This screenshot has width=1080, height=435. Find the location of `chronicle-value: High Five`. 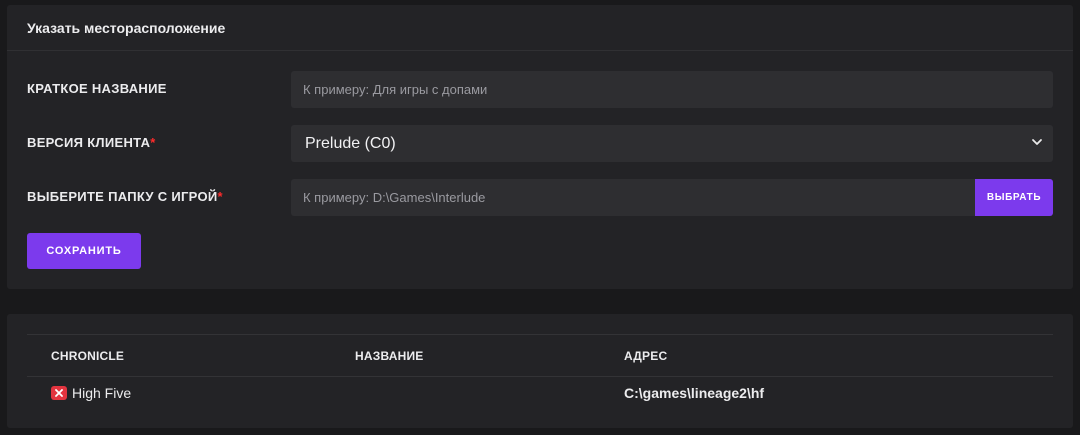

chronicle-value: High Five is located at coordinates (102, 393).